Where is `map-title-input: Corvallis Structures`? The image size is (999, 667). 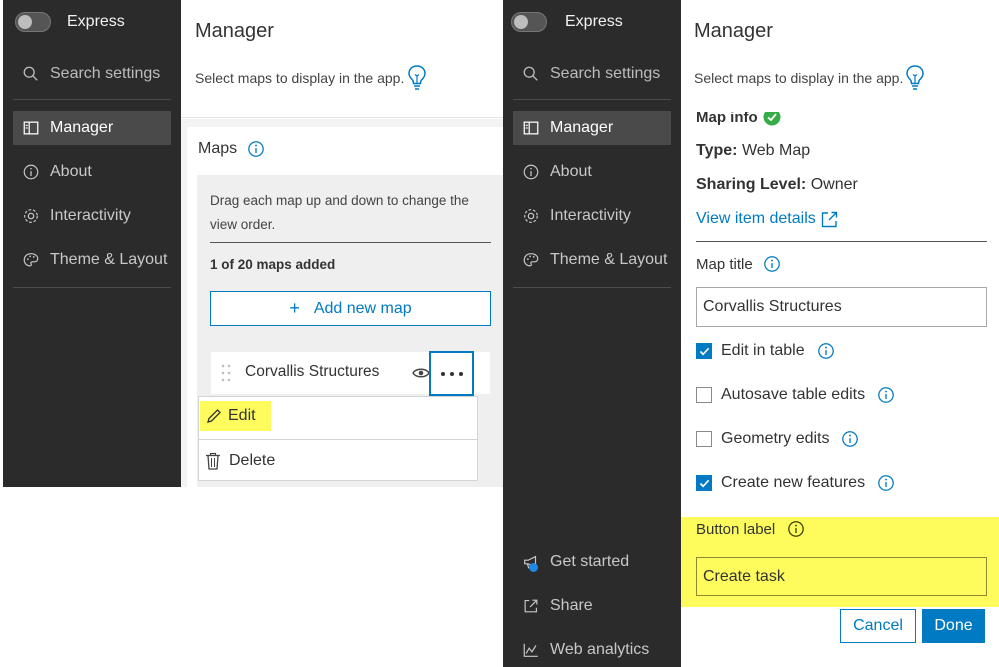 map-title-input: Corvallis Structures is located at coordinates (841, 307).